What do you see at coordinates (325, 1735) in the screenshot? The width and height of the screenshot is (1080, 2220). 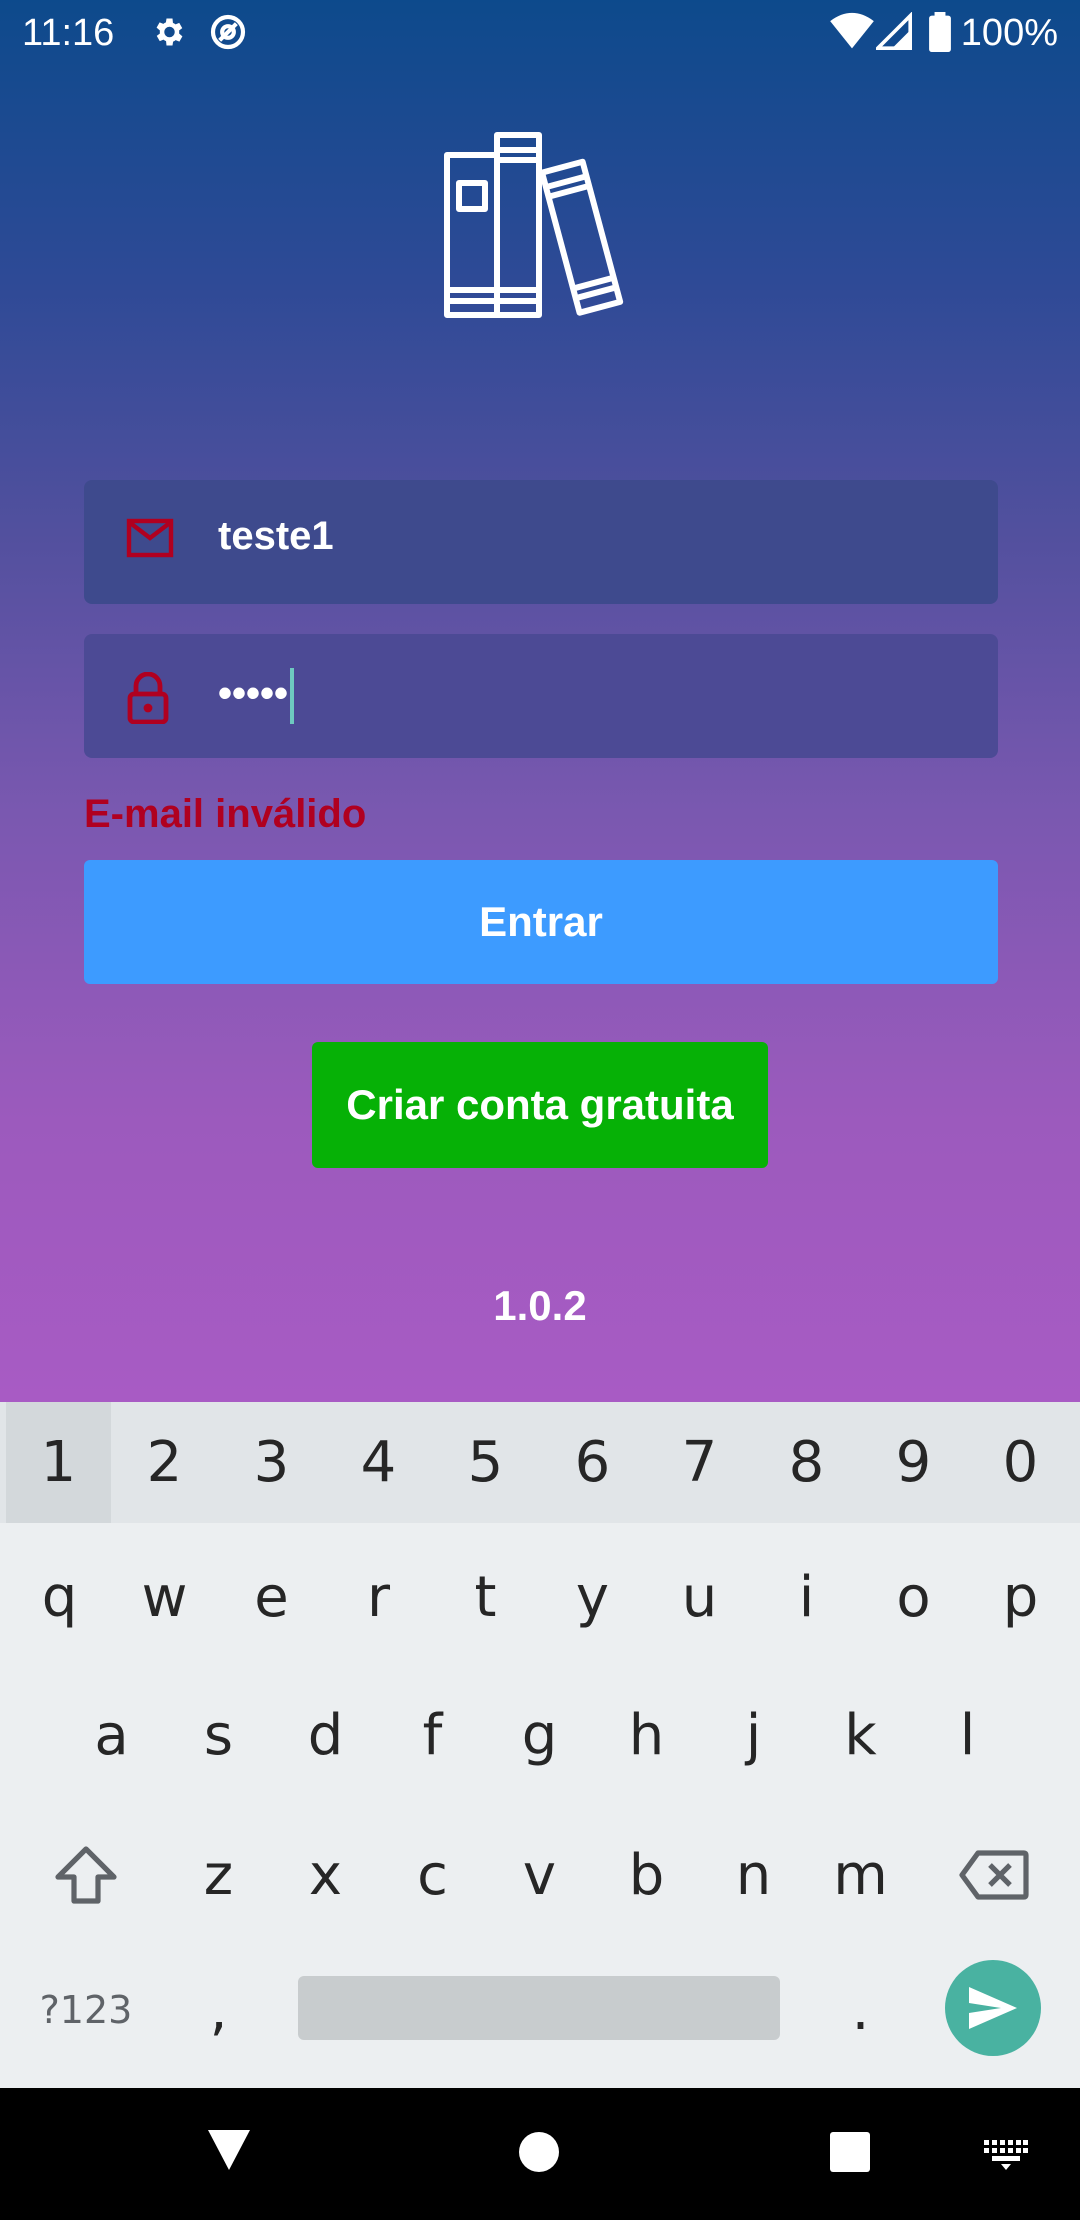 I see `key-d: d` at bounding box center [325, 1735].